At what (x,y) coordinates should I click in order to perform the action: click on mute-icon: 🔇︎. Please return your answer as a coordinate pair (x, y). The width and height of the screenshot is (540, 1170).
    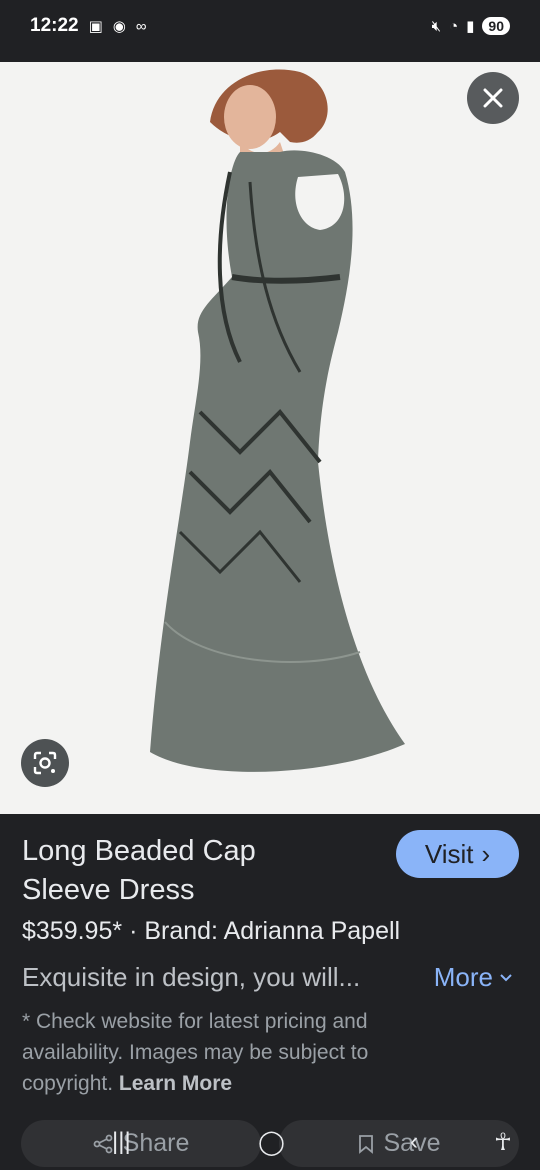
    Looking at the image, I should click on (436, 26).